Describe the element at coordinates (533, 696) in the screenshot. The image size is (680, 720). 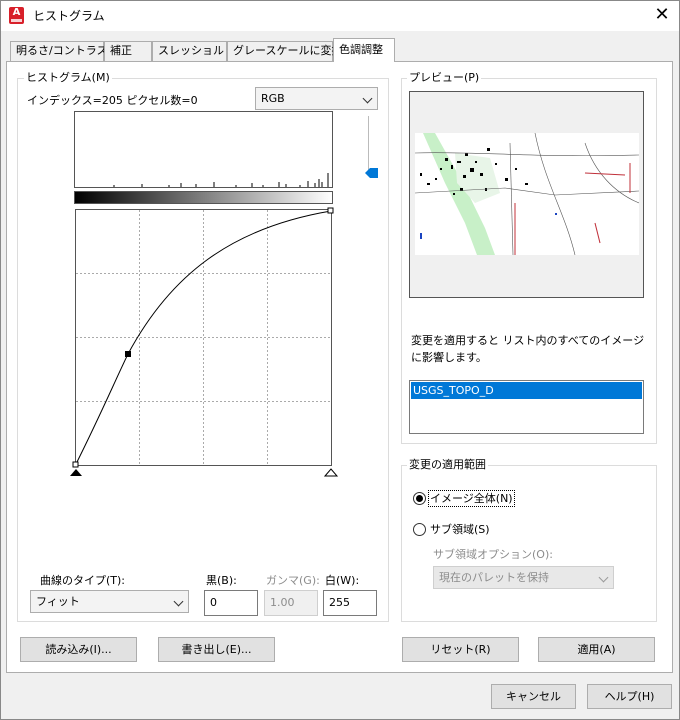
I see `cancel-button: キャンセル` at that location.